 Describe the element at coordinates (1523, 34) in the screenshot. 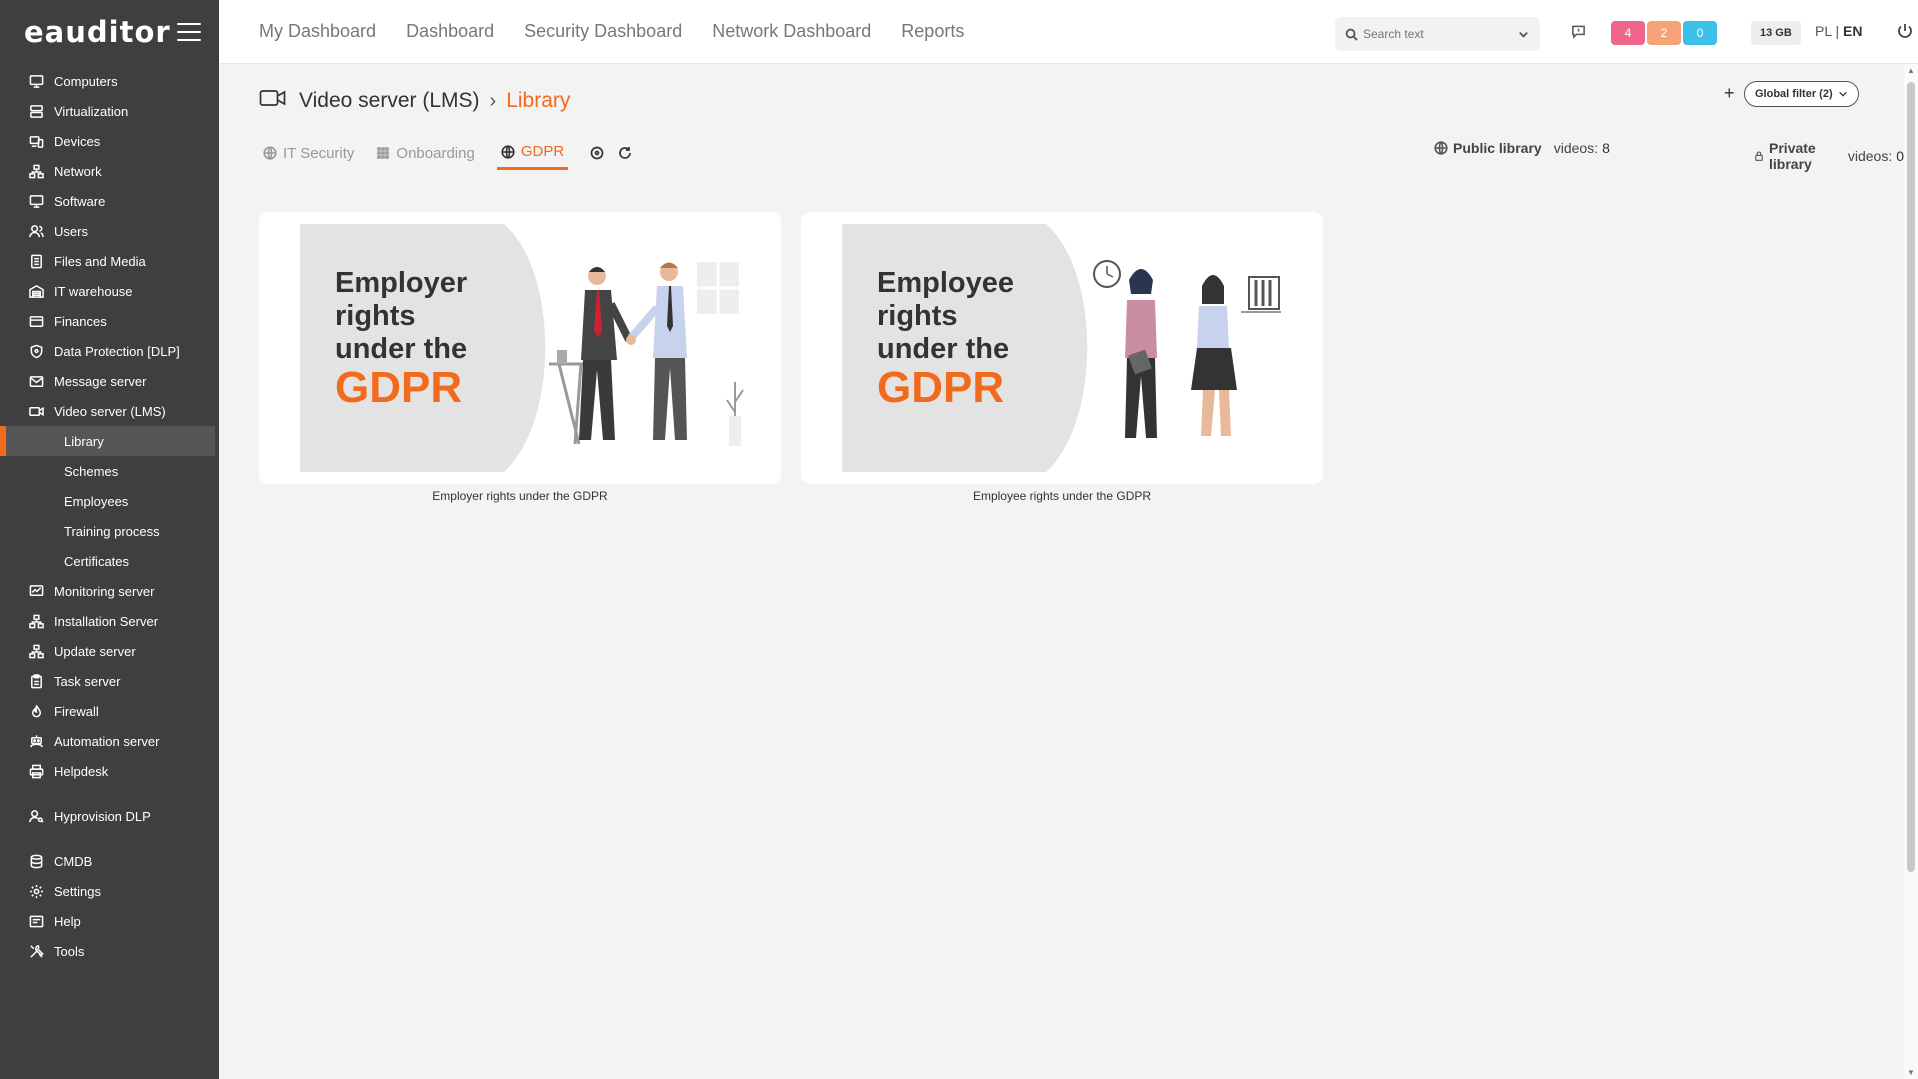

I see `chevron-down-icon` at that location.